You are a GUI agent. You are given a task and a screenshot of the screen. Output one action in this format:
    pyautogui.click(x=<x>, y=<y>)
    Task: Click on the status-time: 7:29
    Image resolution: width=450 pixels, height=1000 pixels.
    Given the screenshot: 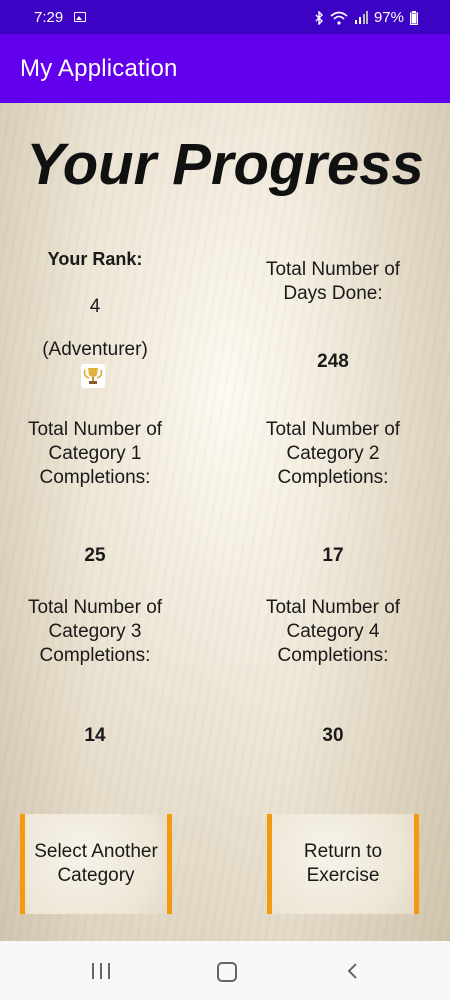 What is the action you would take?
    pyautogui.click(x=49, y=17)
    